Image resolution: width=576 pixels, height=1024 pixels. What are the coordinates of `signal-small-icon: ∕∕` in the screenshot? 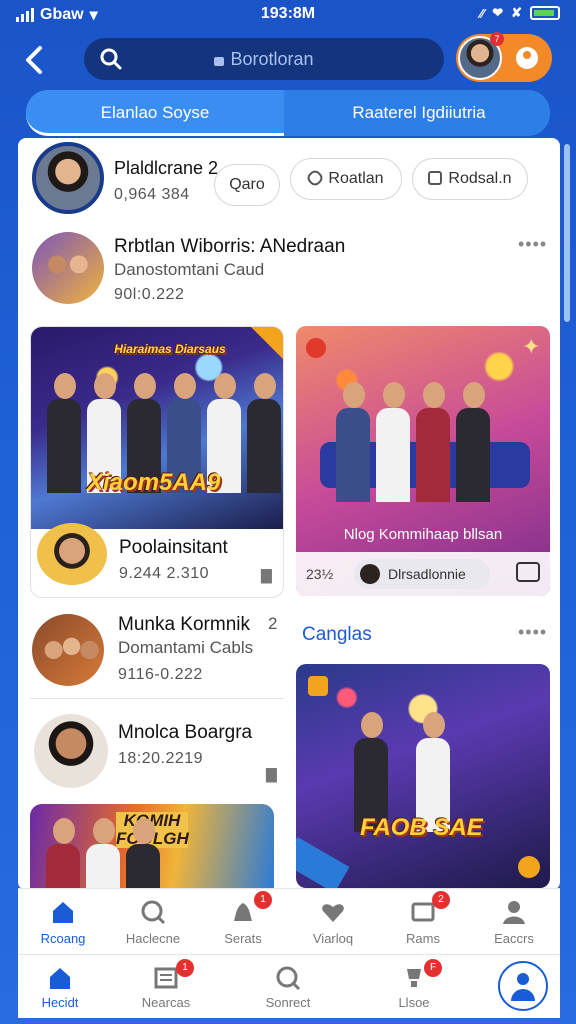 It's located at (482, 13).